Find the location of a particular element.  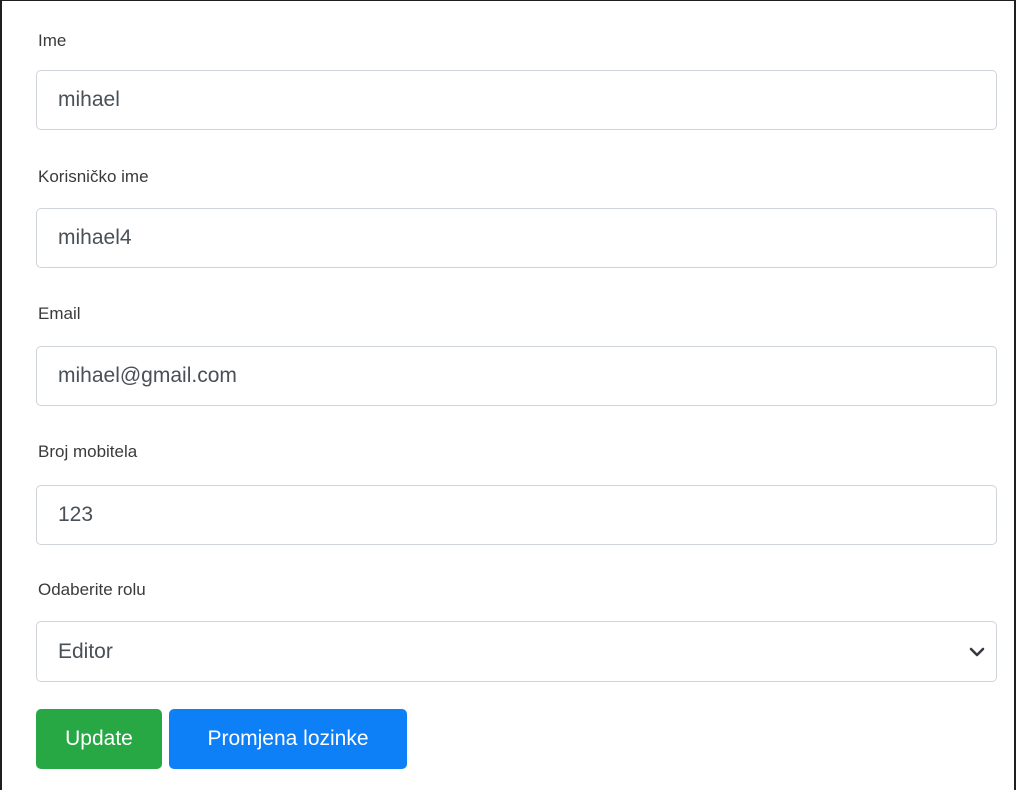

update-button: Update is located at coordinates (99, 739).